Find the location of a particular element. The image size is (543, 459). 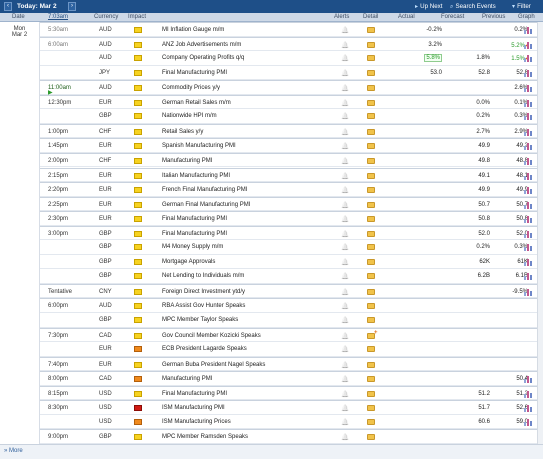

col-time: 7:03am is located at coordinates (58, 17).